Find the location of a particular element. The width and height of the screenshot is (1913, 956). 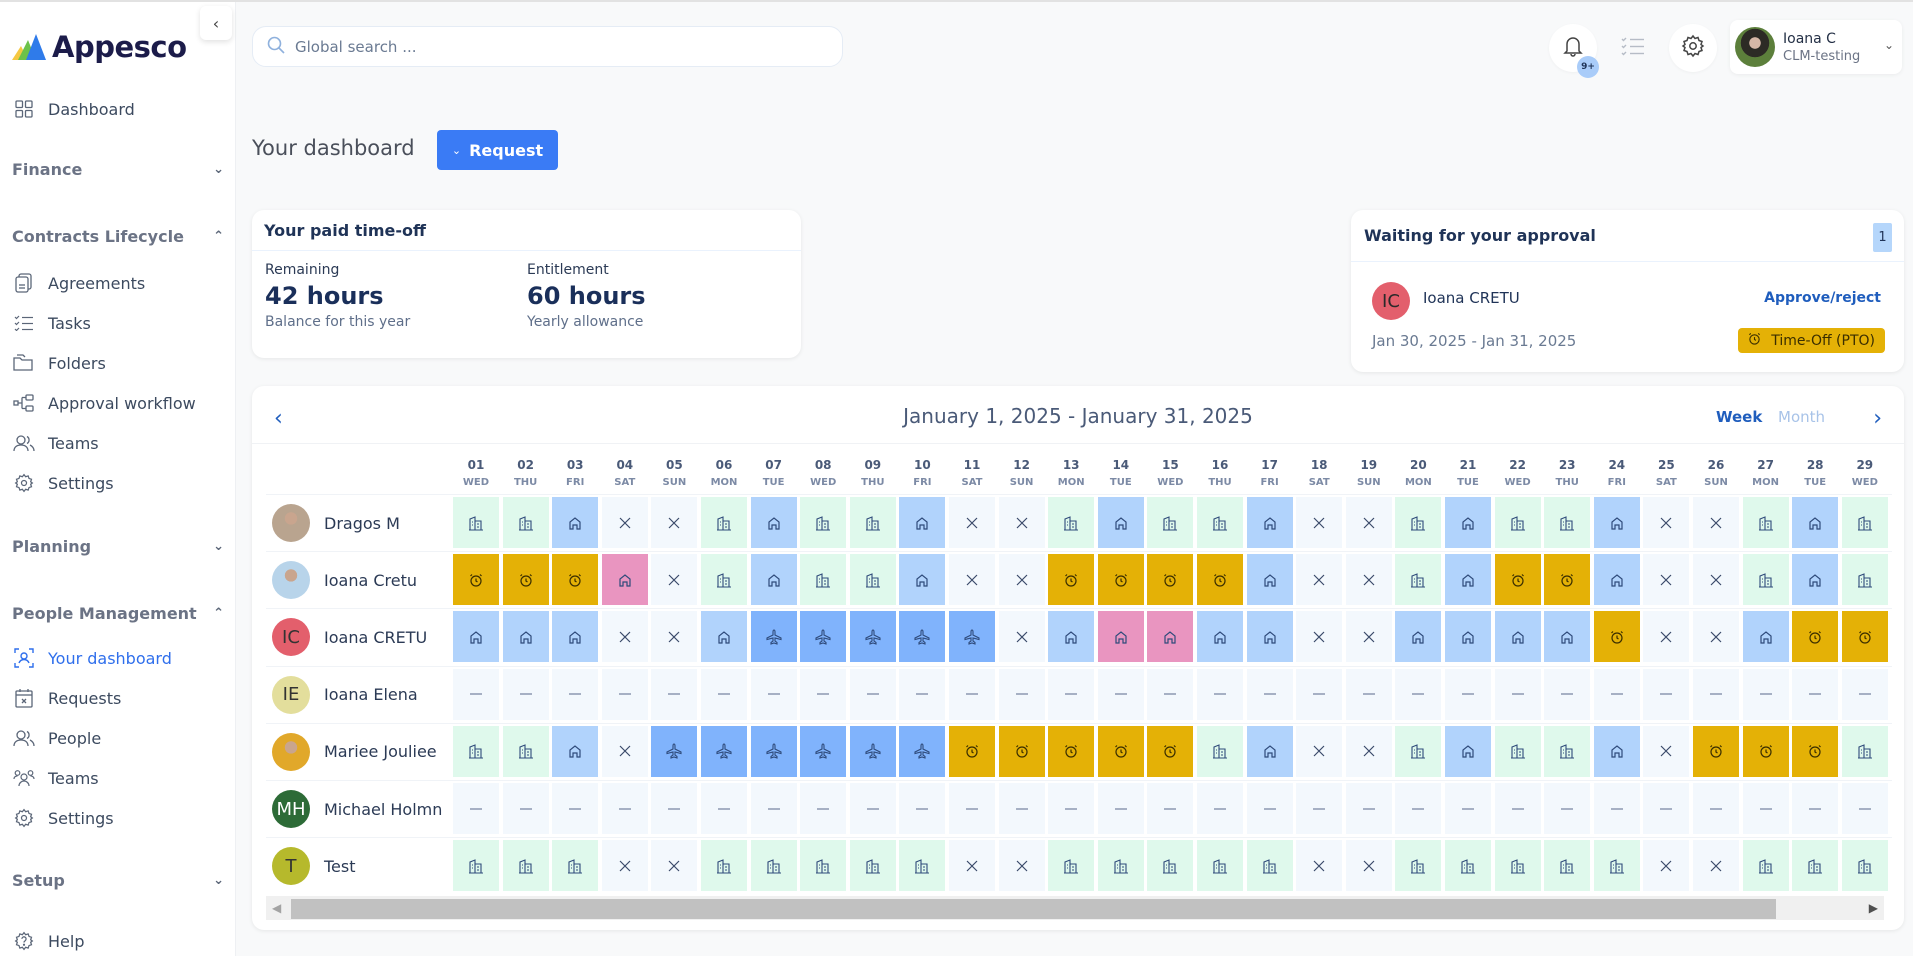

approve-reject-link: Approve/reject is located at coordinates (1822, 298).